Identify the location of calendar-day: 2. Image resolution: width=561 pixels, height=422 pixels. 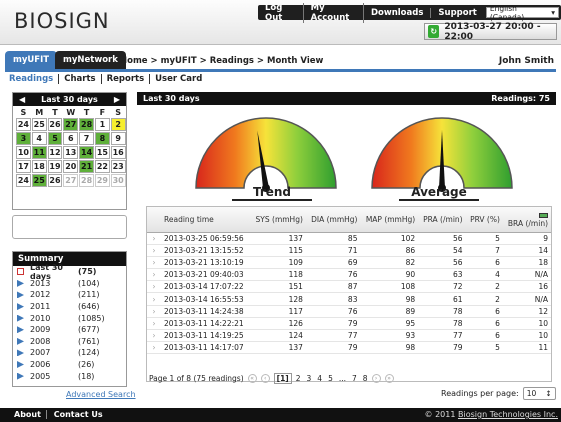
(118, 124).